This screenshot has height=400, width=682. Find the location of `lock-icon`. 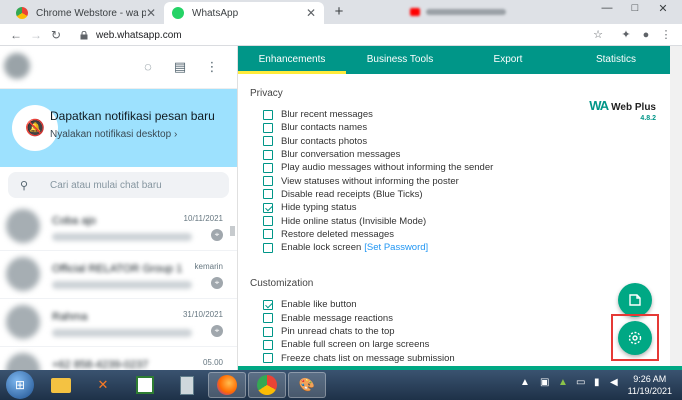

lock-icon is located at coordinates (84, 34).